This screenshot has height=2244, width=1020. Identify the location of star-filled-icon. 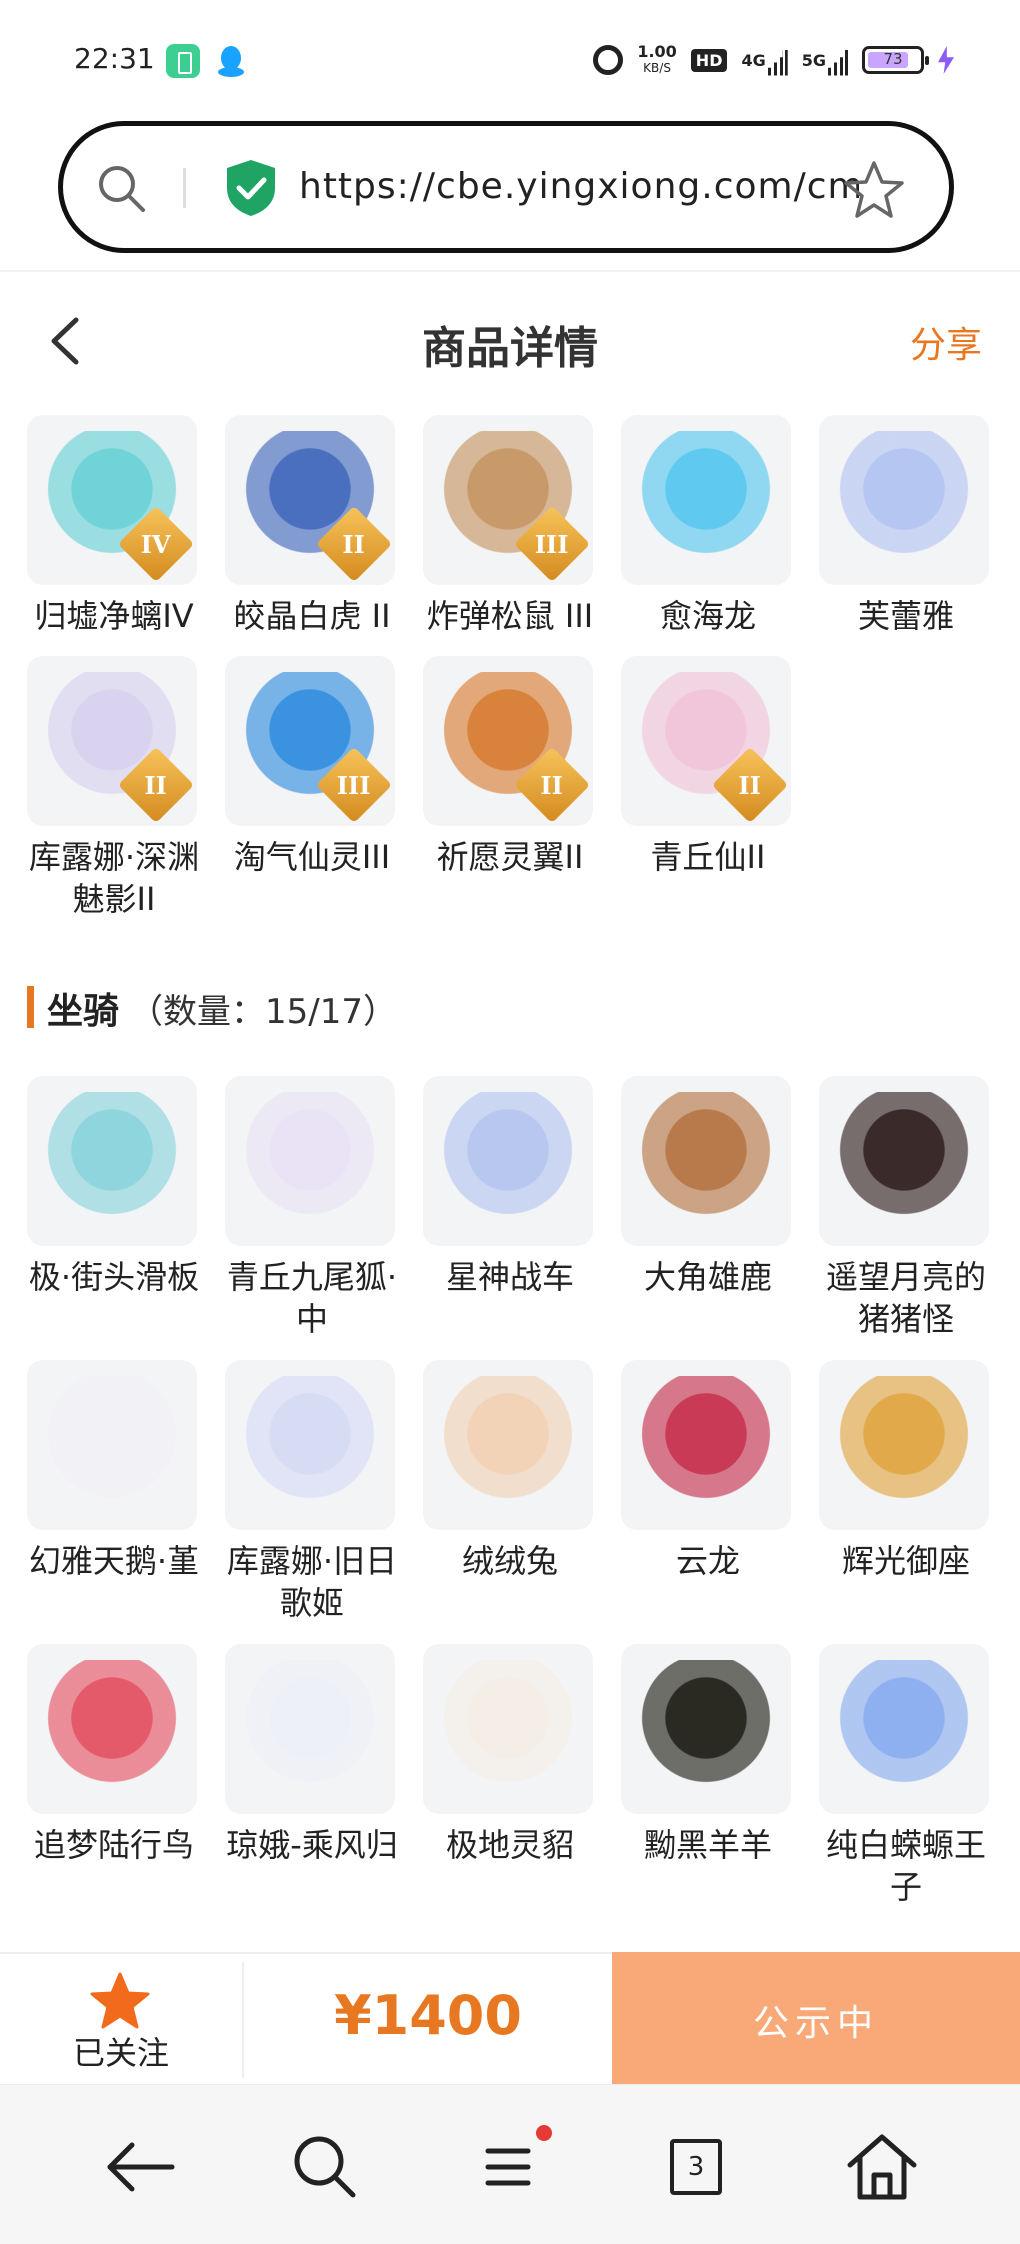
(120, 2000).